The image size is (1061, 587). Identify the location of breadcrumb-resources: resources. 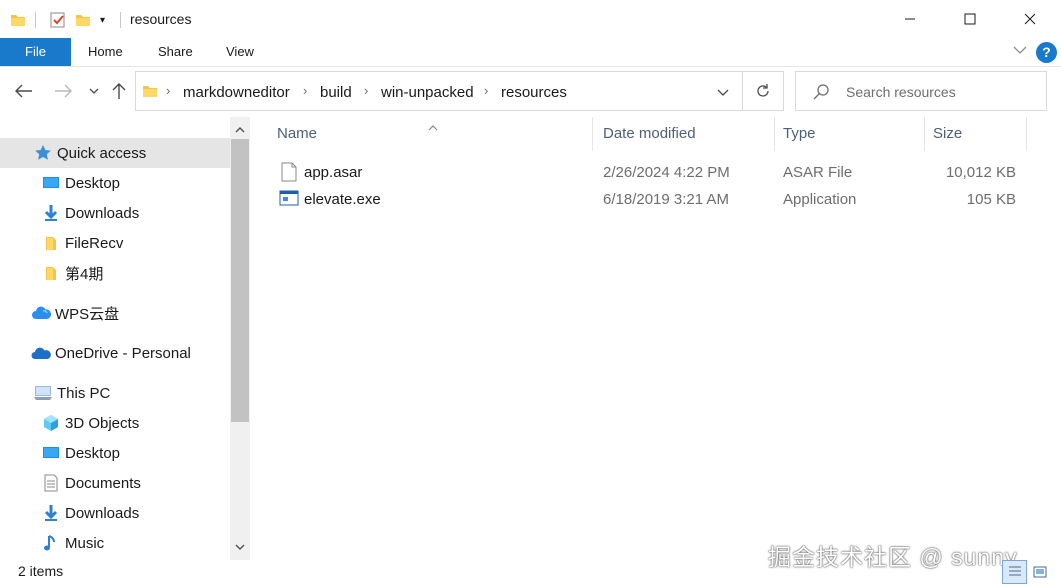
(534, 92).